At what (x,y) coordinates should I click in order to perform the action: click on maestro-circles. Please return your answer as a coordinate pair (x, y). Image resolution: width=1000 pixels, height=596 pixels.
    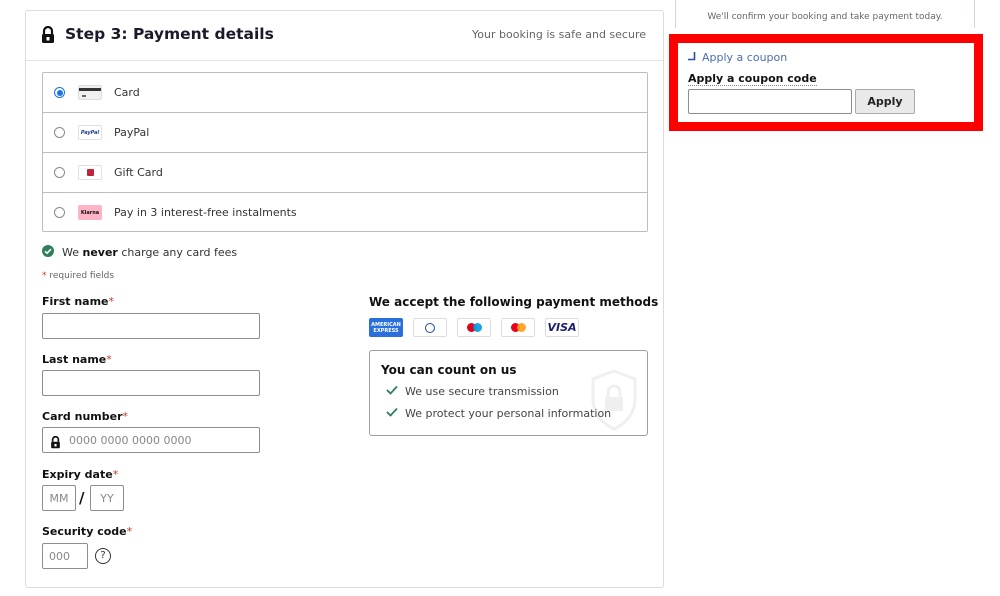
    Looking at the image, I should click on (474, 327).